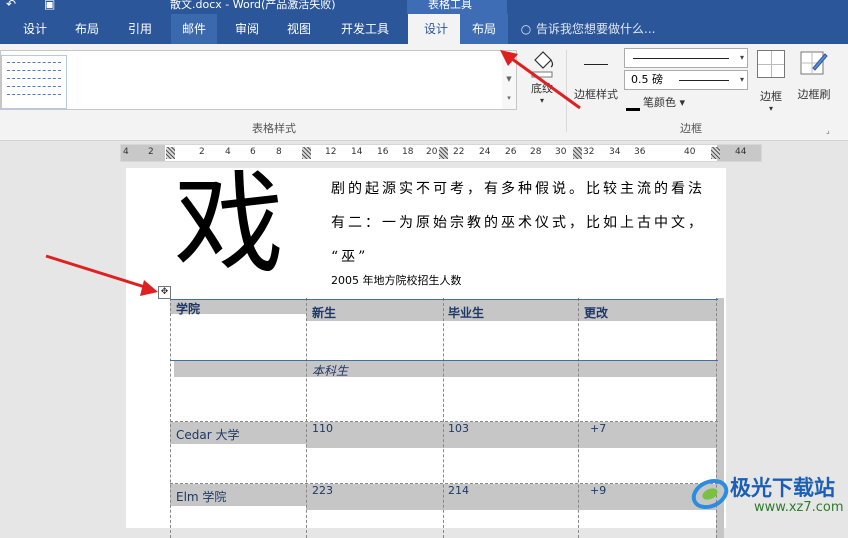 This screenshot has height=538, width=848. I want to click on table-cell: +7, so click(598, 428).